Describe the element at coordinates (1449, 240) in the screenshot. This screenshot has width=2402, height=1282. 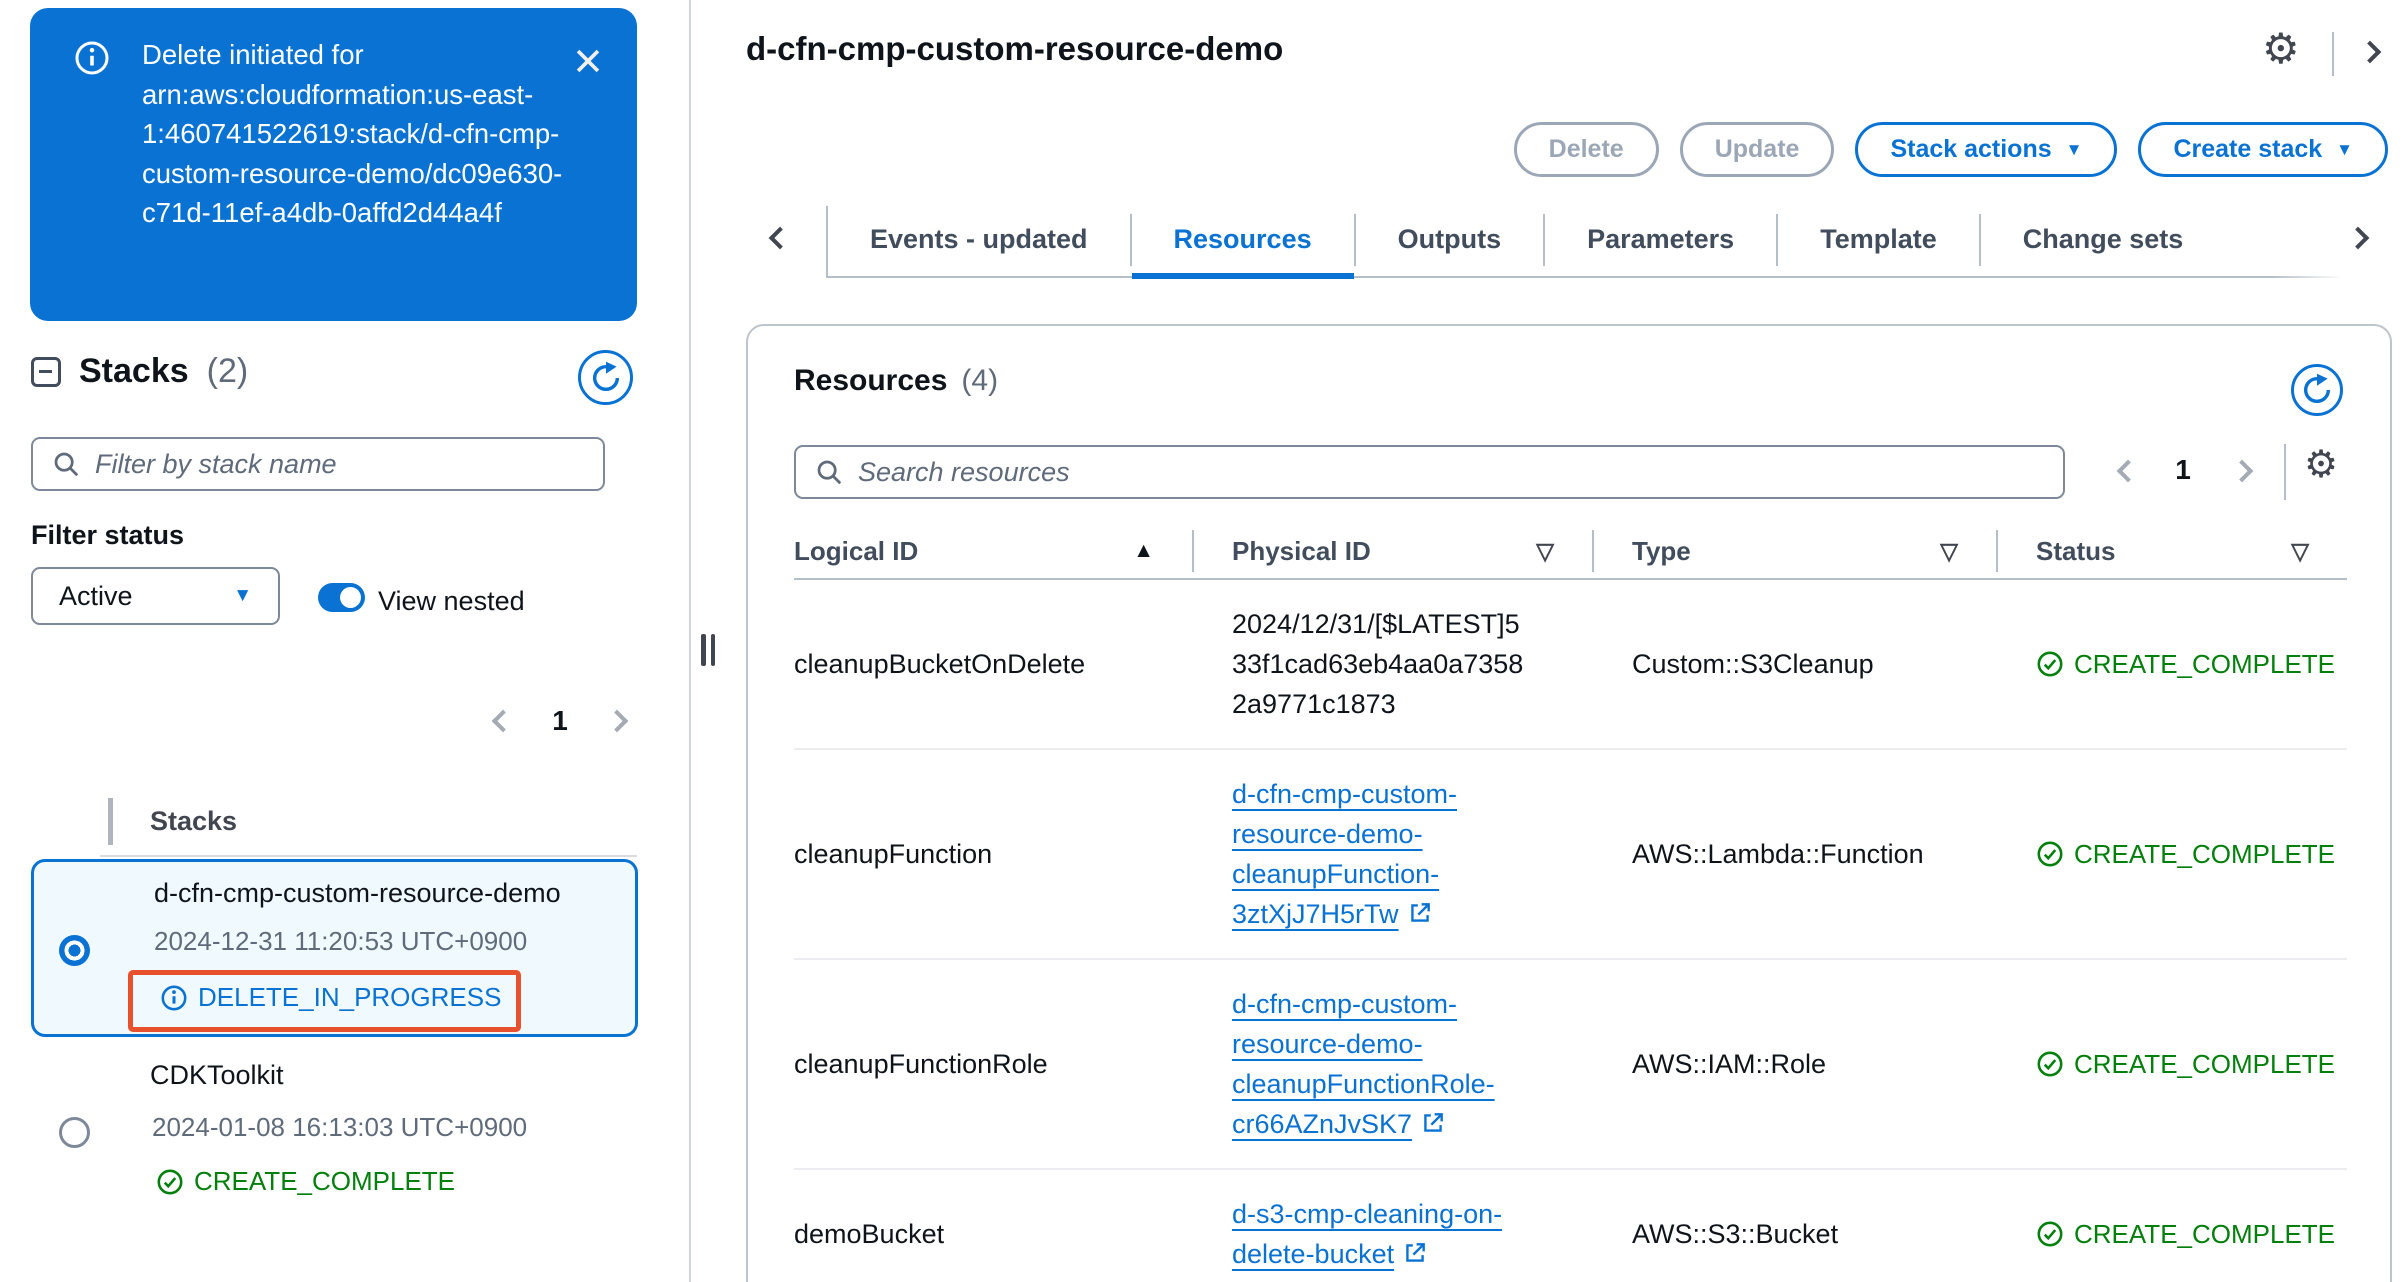
I see `tab-outputs: Outputs` at that location.